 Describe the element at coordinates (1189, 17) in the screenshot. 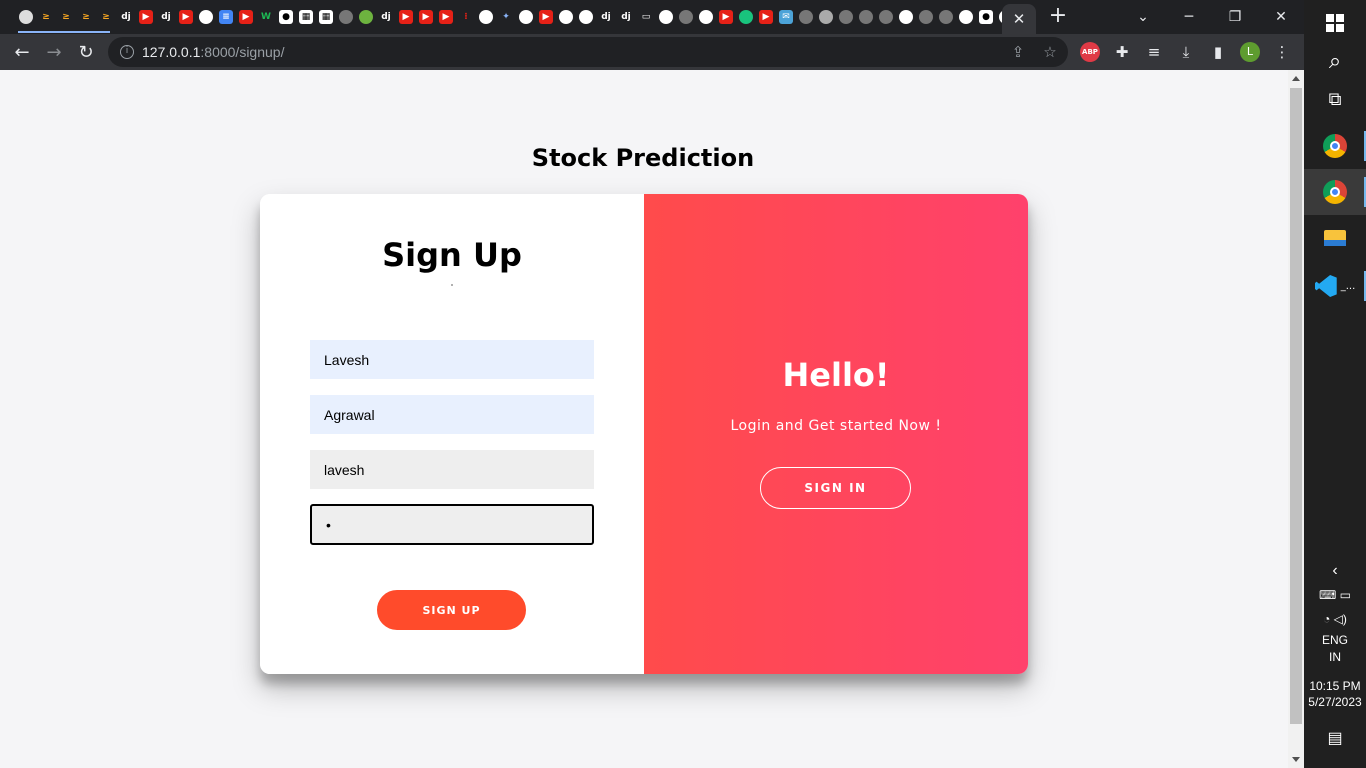

I see `minimize-button: ─` at that location.